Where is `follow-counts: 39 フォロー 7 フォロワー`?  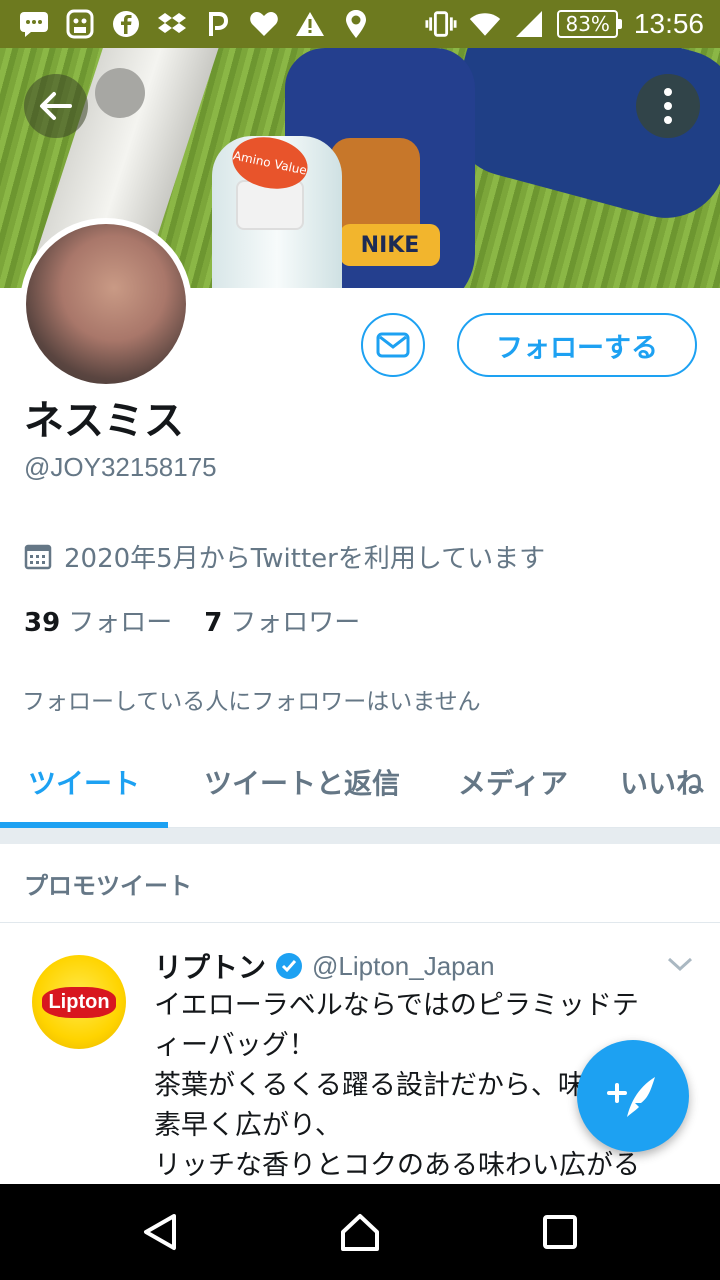 follow-counts: 39 フォロー 7 フォロワー is located at coordinates (192, 620).